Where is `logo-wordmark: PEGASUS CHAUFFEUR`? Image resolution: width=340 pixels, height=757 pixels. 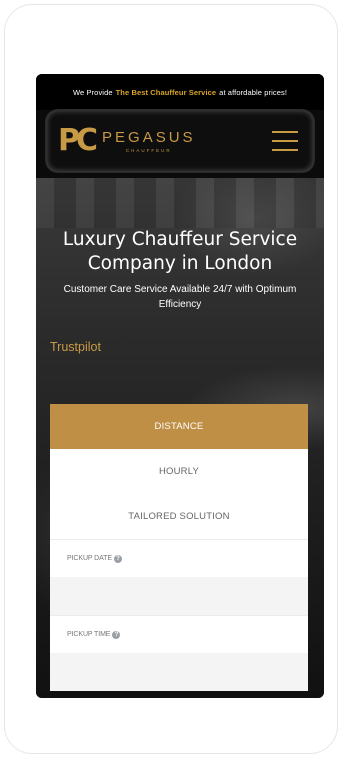
logo-wordmark: PEGASUS CHAUFFEUR is located at coordinates (149, 141).